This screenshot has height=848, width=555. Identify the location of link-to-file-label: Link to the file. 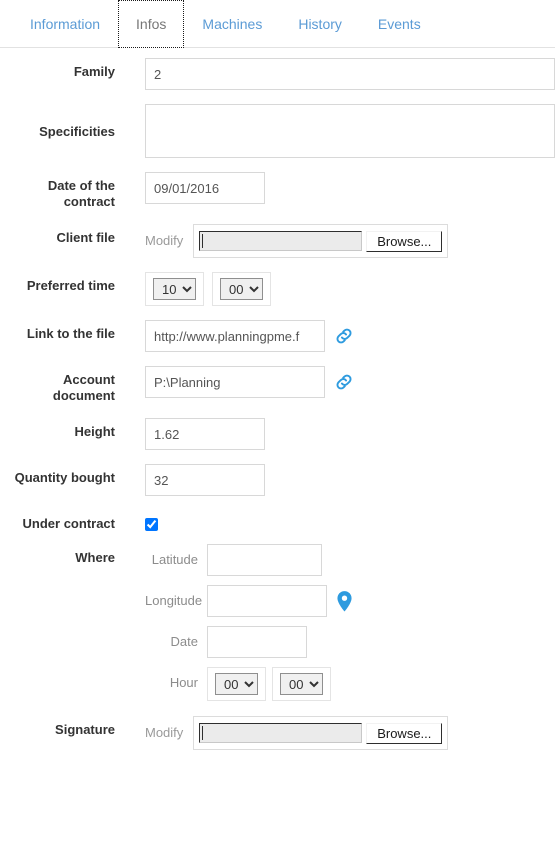
(70, 333).